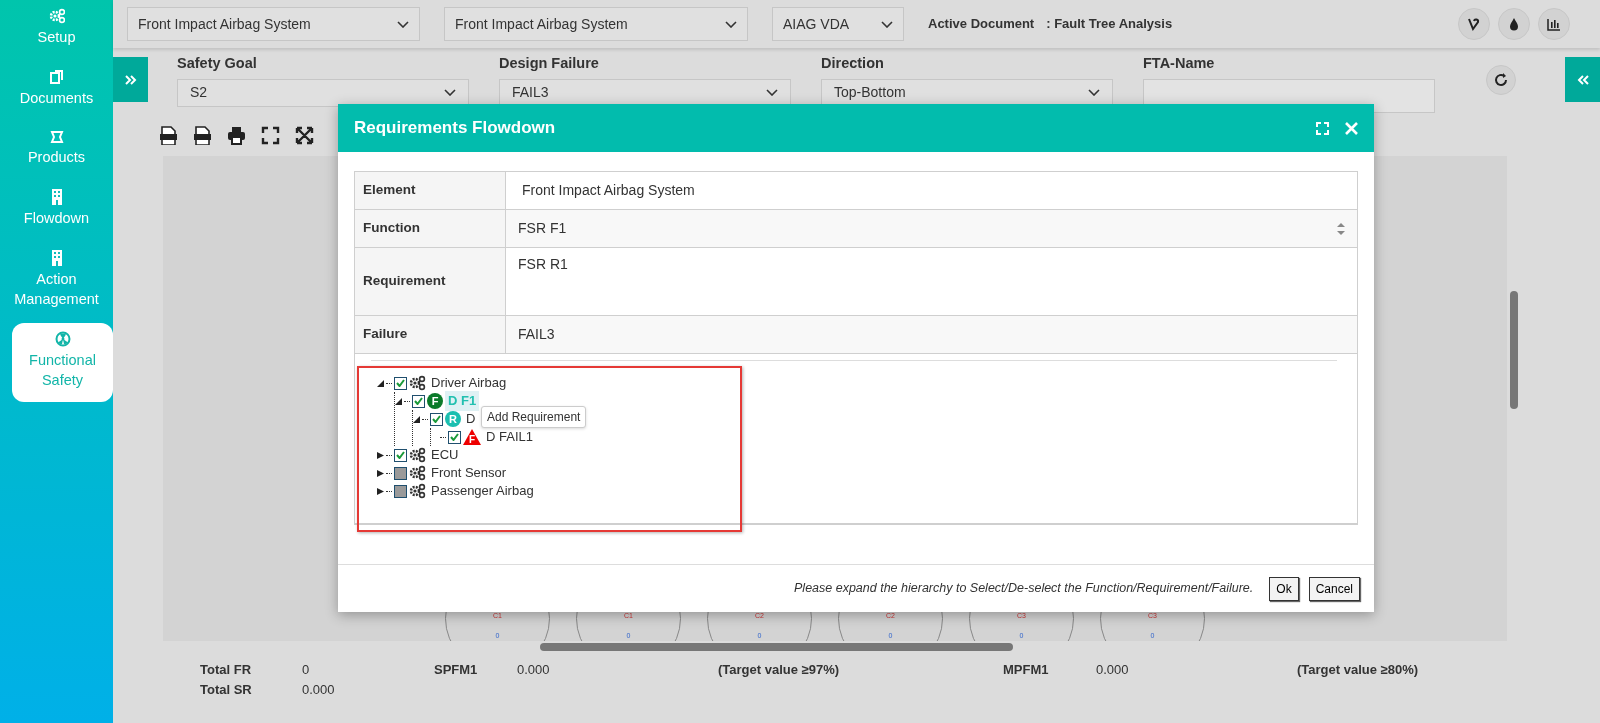  What do you see at coordinates (1514, 24) in the screenshot?
I see `drop-button` at bounding box center [1514, 24].